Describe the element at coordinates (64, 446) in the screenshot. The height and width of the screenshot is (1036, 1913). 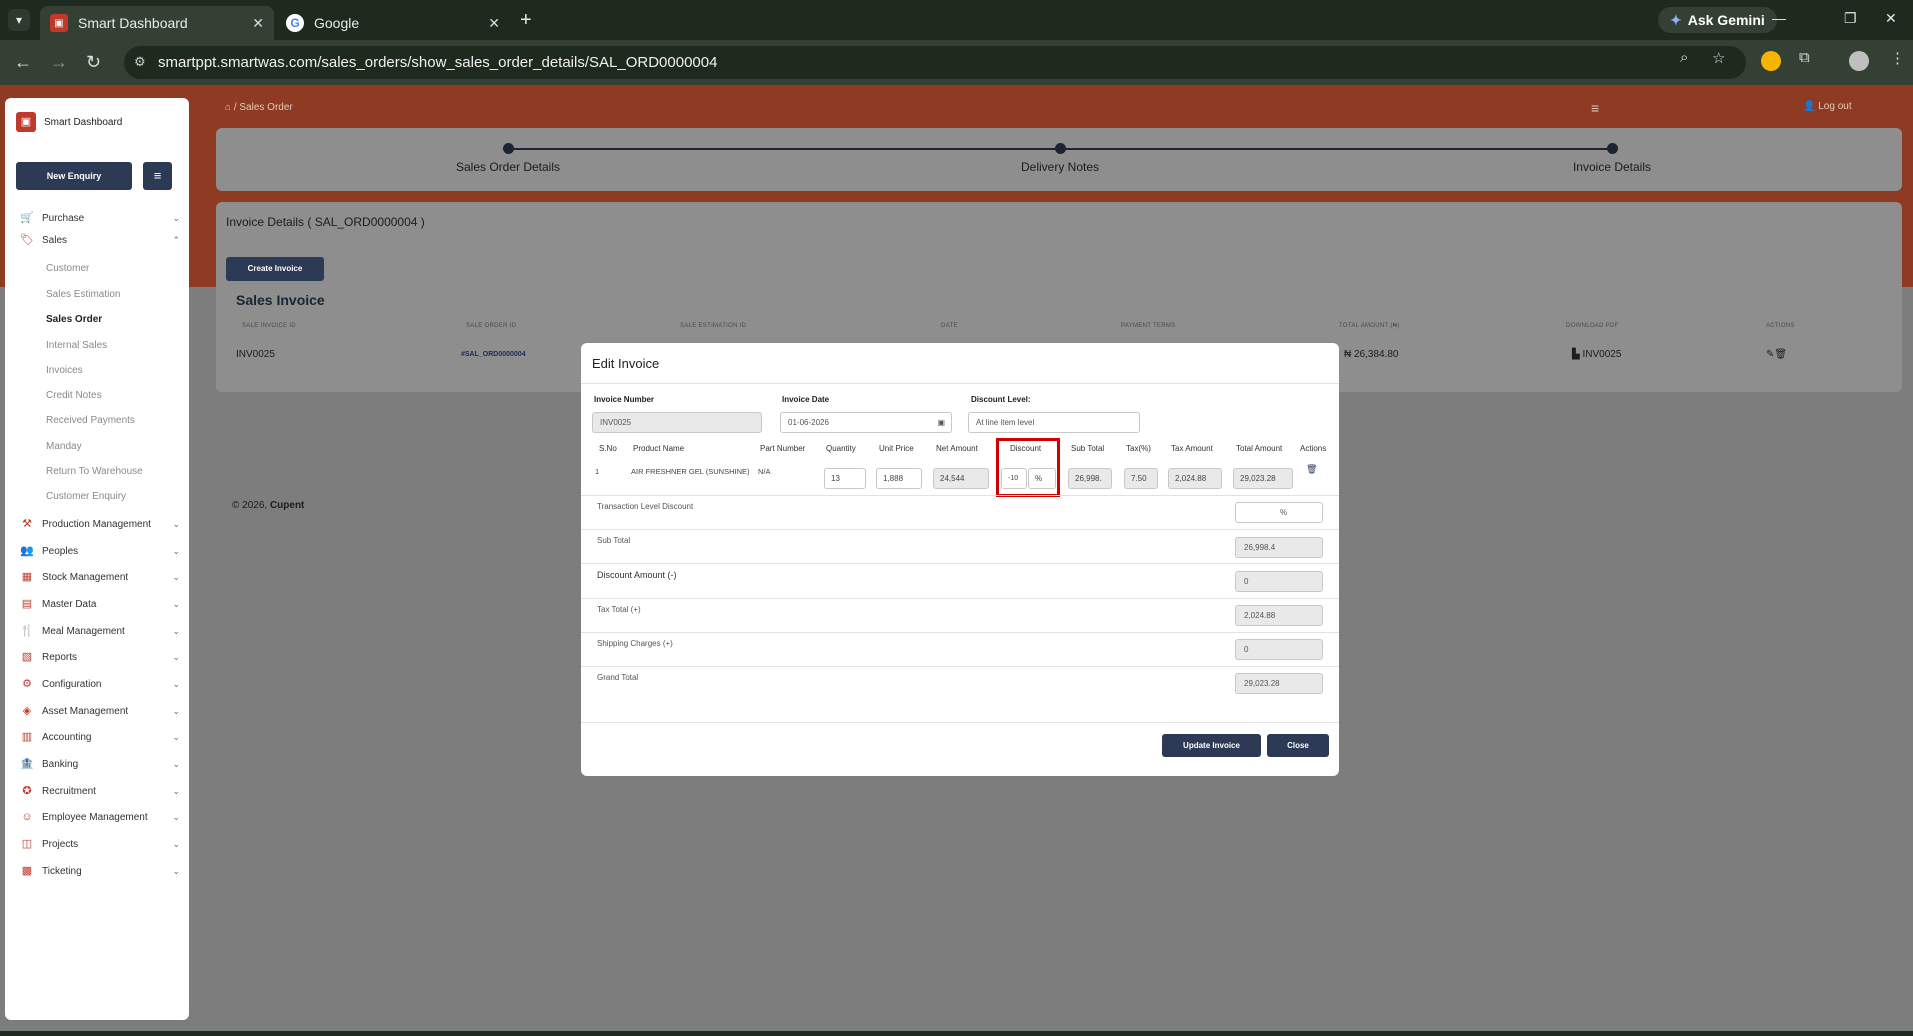
I see `sidebar-subitem-manday: Manday` at that location.